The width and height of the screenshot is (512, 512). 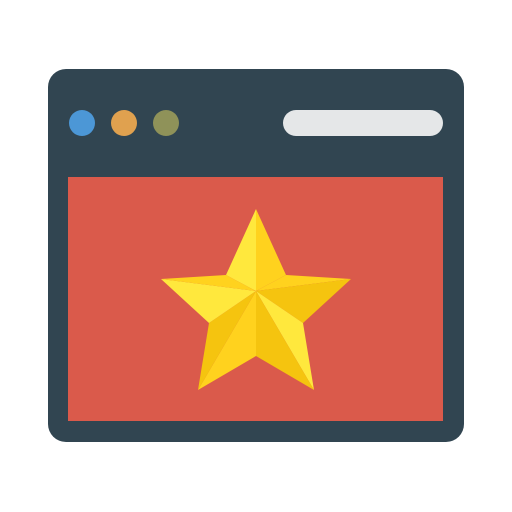 I want to click on address-bar, so click(x=363, y=123).